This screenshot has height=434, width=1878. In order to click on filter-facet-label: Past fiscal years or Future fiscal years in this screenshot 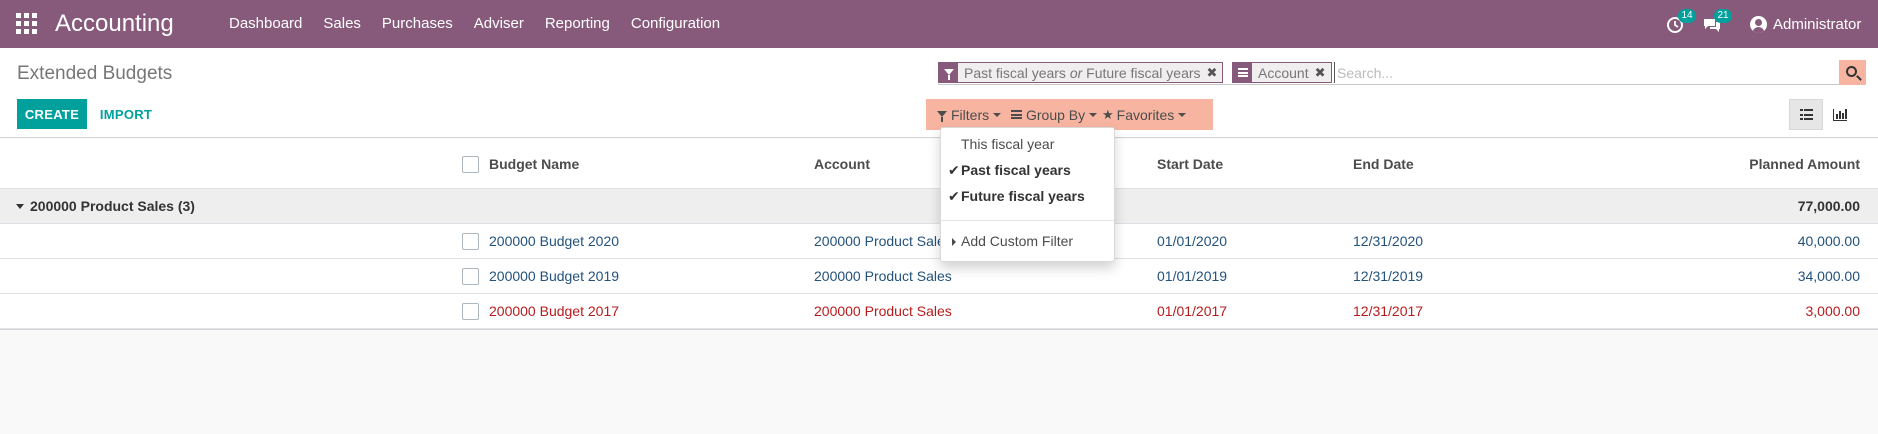, I will do `click(1082, 72)`.